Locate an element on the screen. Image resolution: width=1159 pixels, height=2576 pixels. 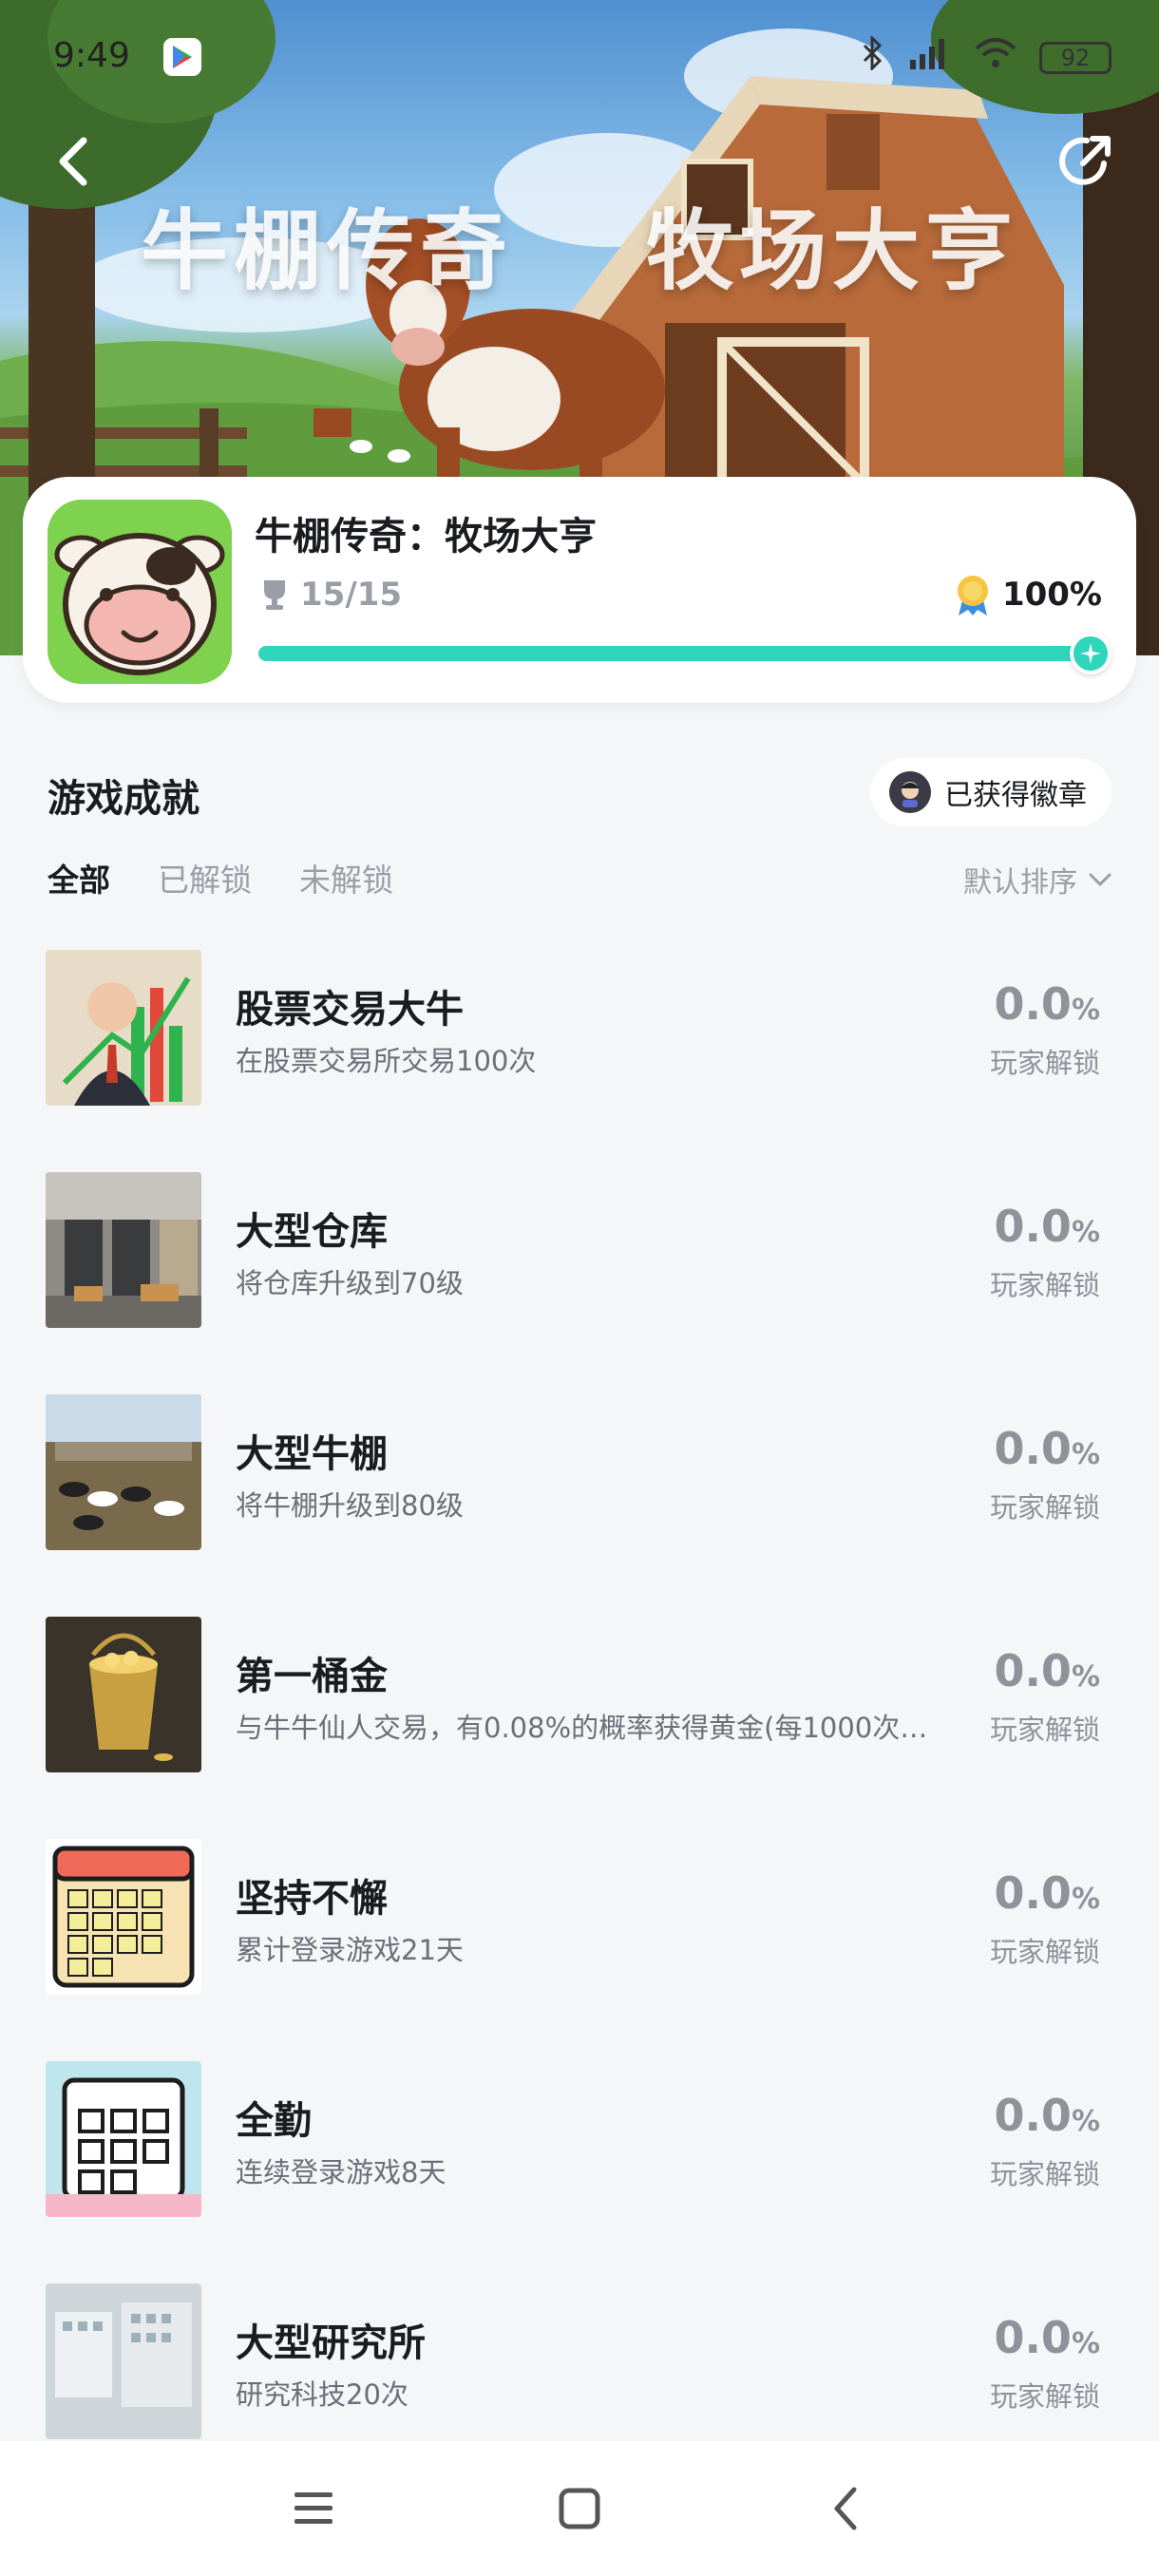
cow-face-icon is located at coordinates (140, 592).